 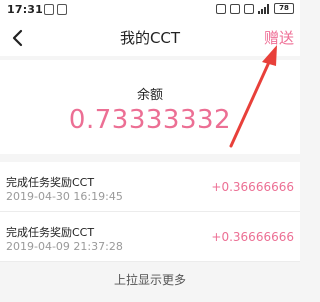 What do you see at coordinates (49, 9) in the screenshot?
I see `notification-icon` at bounding box center [49, 9].